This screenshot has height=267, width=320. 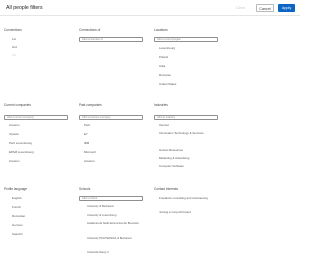 I want to click on language-option: Spanish, so click(x=17, y=234).